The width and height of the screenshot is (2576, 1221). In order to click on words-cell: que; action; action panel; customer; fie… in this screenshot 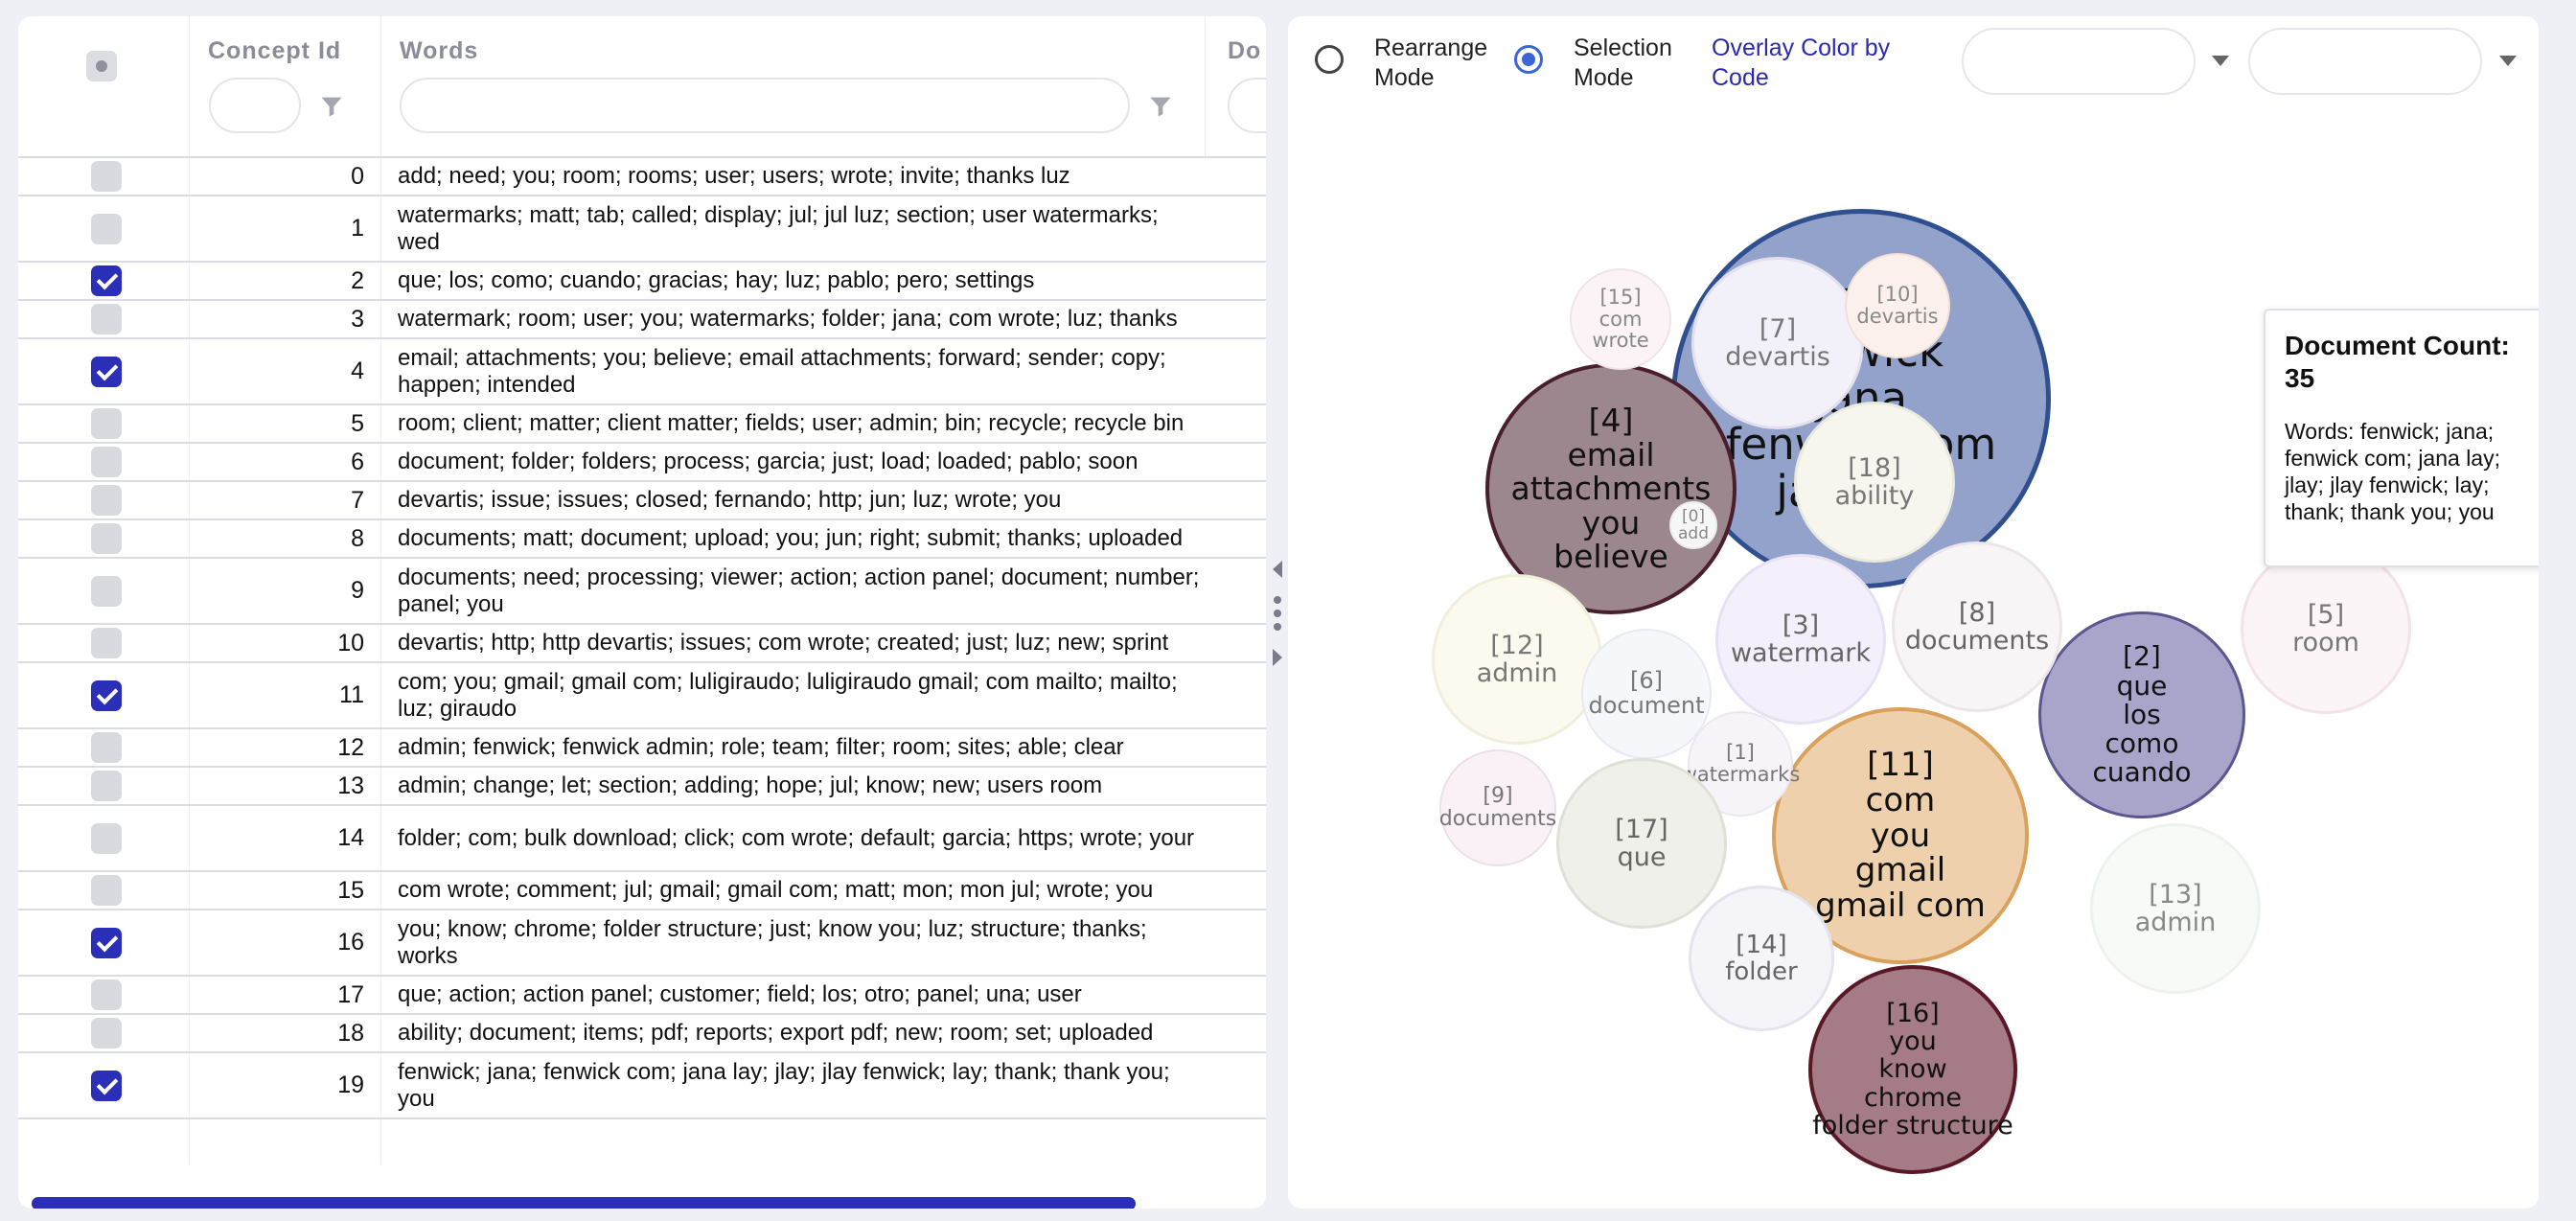, I will do `click(740, 994)`.